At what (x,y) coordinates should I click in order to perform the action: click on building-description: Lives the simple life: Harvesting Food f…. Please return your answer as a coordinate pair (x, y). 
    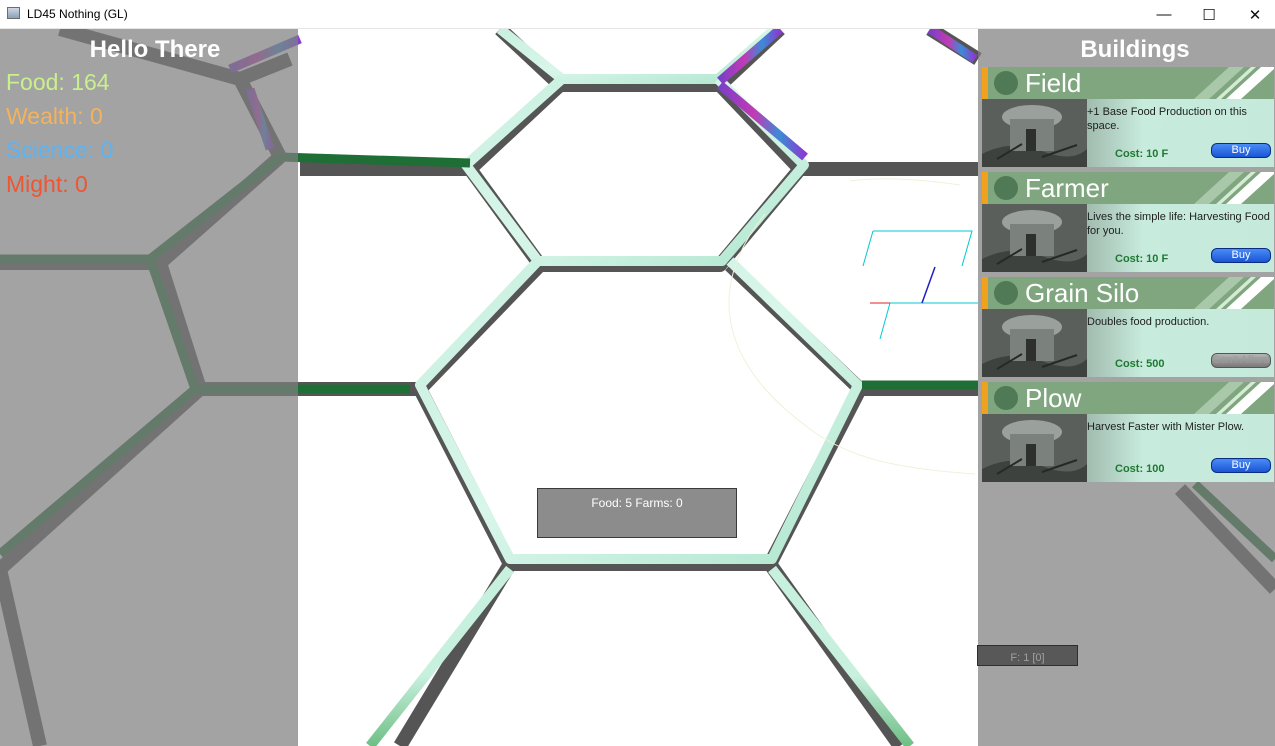
    Looking at the image, I should click on (1178, 224).